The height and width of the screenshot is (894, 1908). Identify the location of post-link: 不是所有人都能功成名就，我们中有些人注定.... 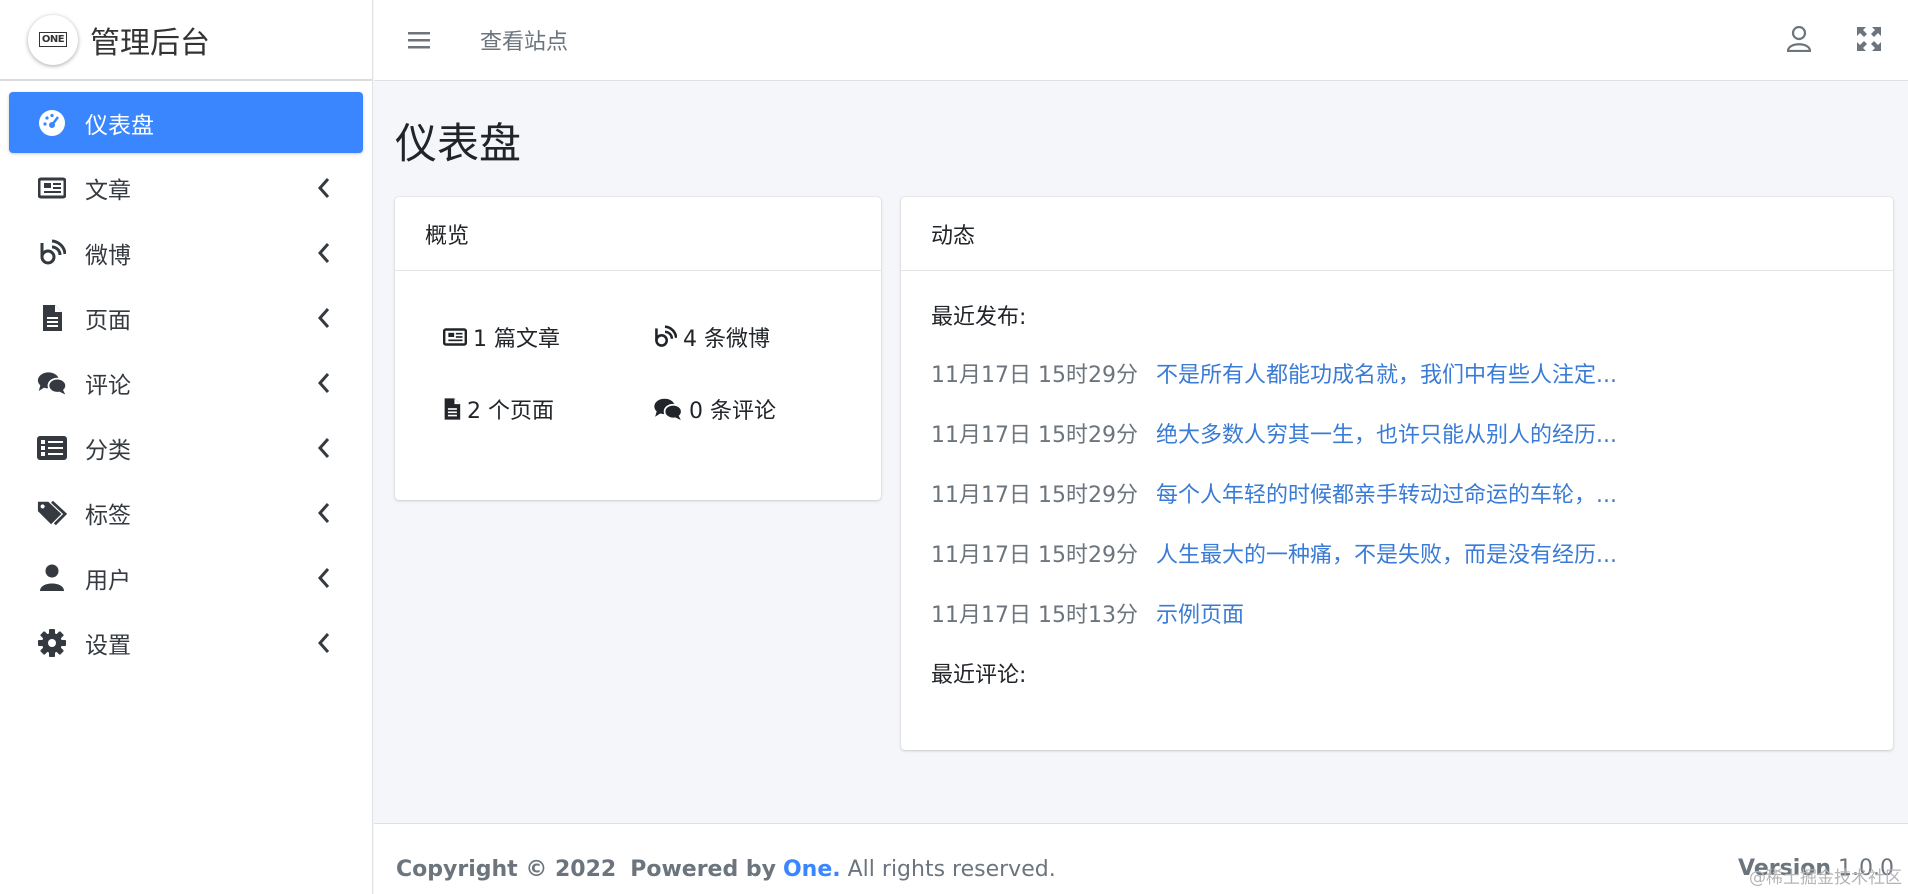
(1386, 373).